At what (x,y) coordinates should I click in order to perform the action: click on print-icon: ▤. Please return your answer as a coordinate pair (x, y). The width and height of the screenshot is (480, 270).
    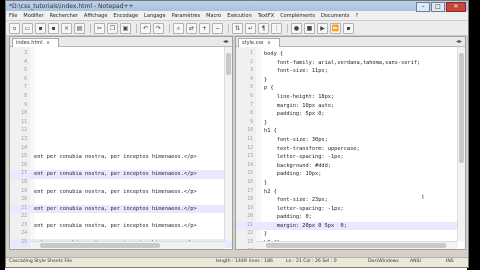
    Looking at the image, I should click on (79, 28).